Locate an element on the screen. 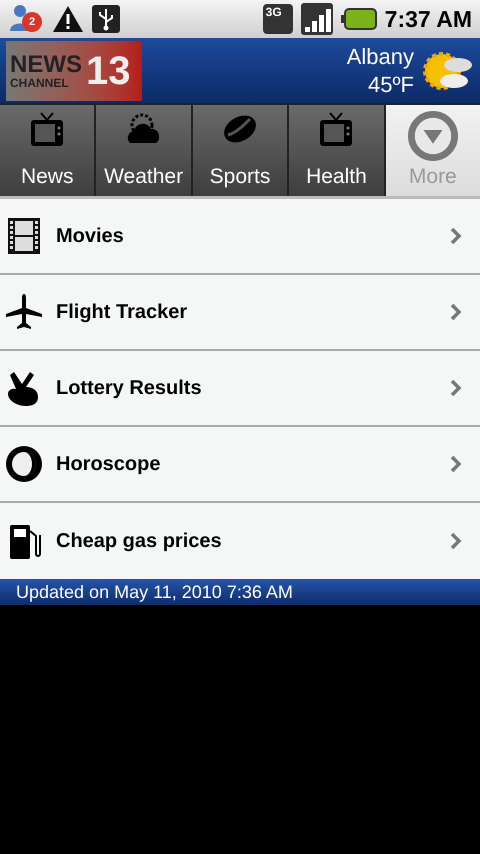 The height and width of the screenshot is (854, 480). nav-tab: Health is located at coordinates (336, 150).